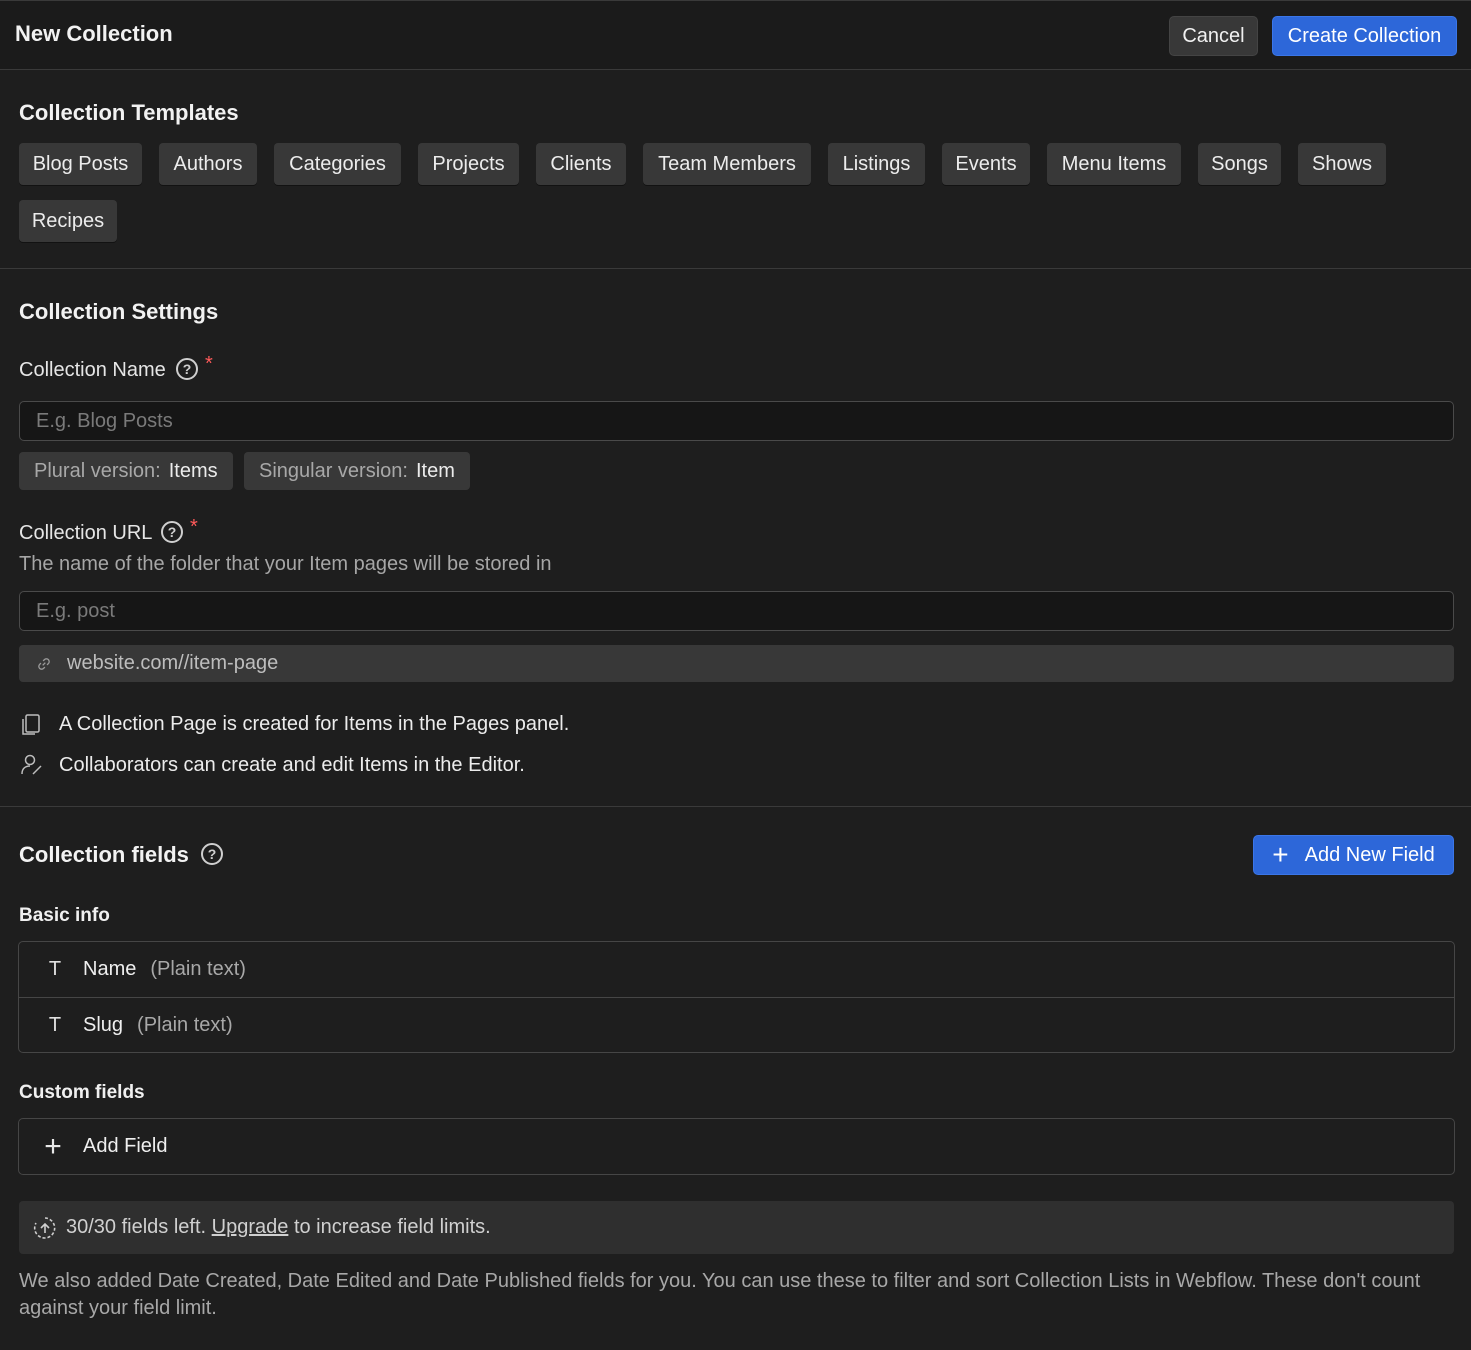 This screenshot has height=1350, width=1471. What do you see at coordinates (119, 311) in the screenshot?
I see `settings-title: Collection Settings` at bounding box center [119, 311].